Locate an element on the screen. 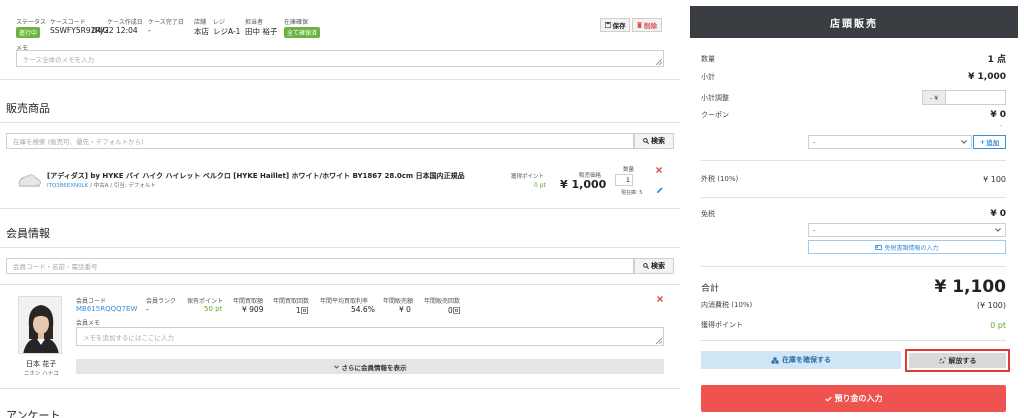 The image size is (1024, 418). checkout-panel-title: 店頭販売 is located at coordinates (854, 24).